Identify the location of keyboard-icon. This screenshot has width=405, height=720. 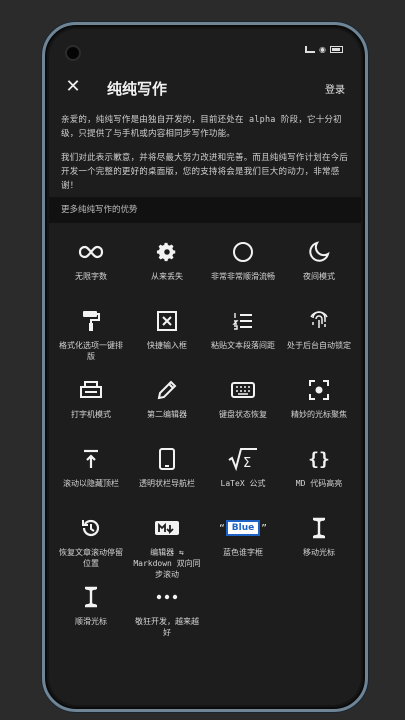
(243, 390).